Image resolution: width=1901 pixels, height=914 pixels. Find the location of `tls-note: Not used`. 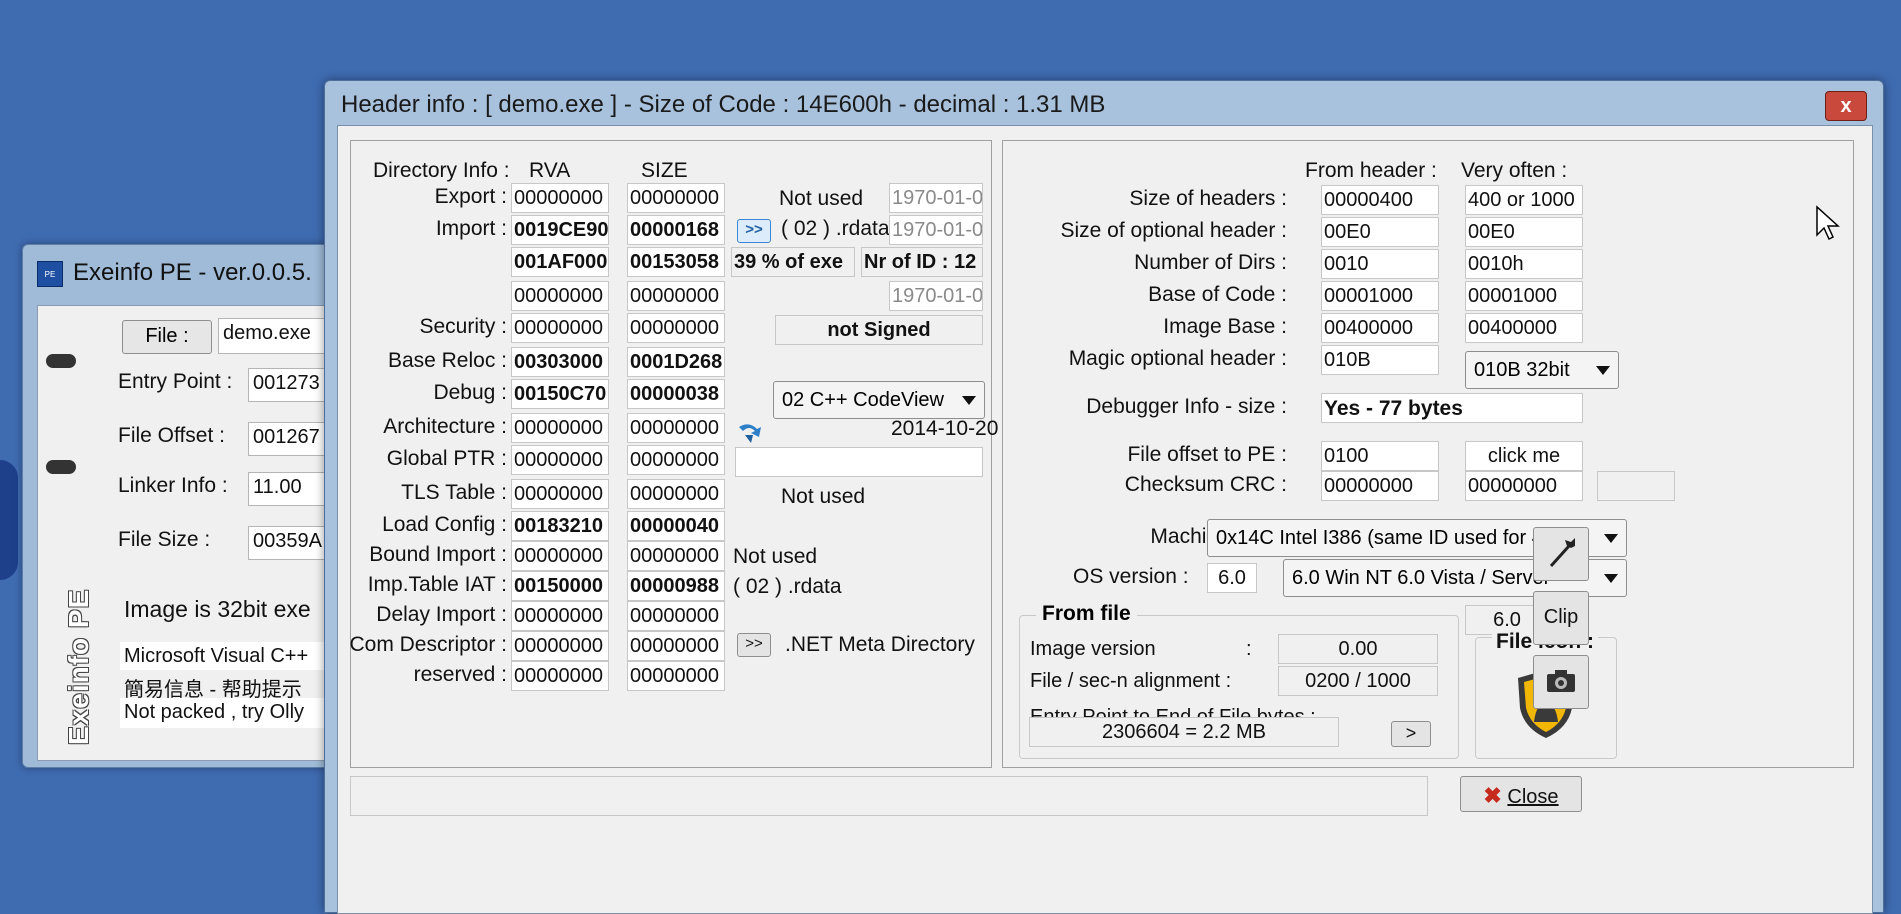

tls-note: Not used is located at coordinates (823, 496).